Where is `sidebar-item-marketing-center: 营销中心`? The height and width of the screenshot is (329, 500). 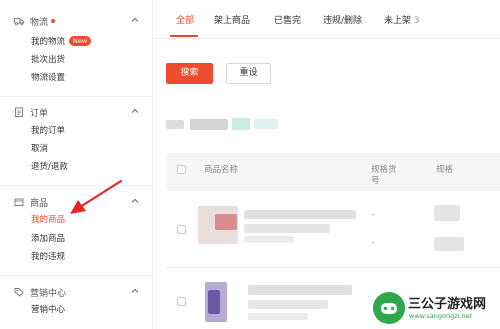
sidebar-item-marketing-center: 营销中心 is located at coordinates (48, 310).